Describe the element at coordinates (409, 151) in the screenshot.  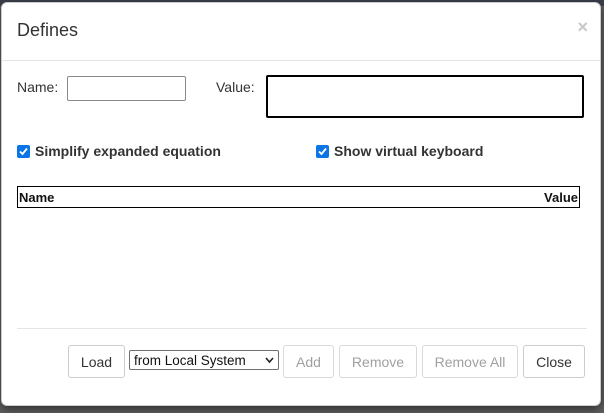
I see `keyboard-label: Show virtual keyboard` at that location.